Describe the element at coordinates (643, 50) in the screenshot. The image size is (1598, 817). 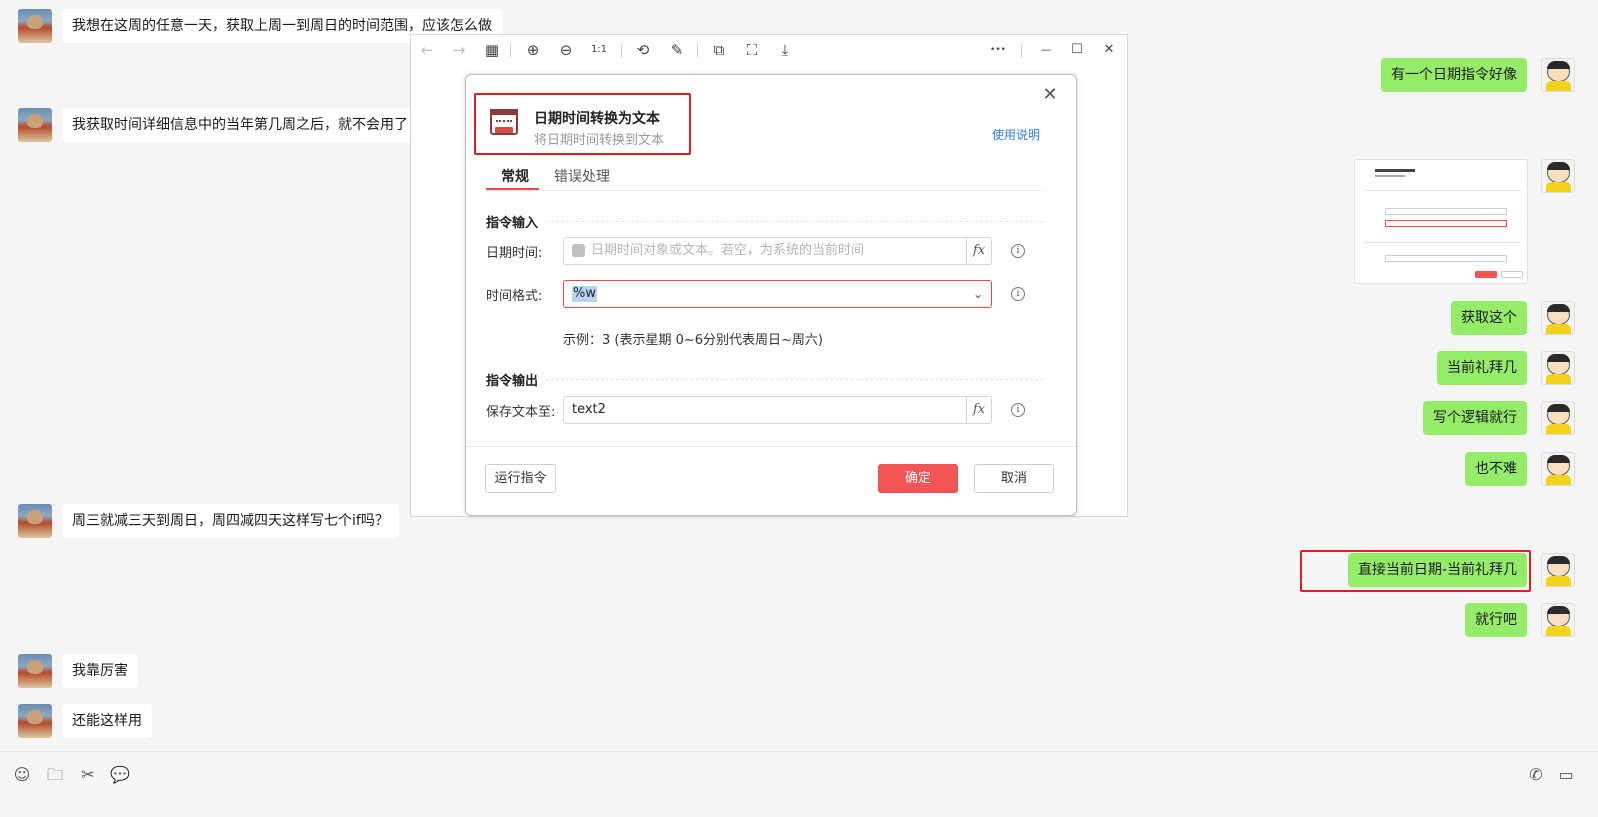
I see `rotate-icon: ⟲` at that location.